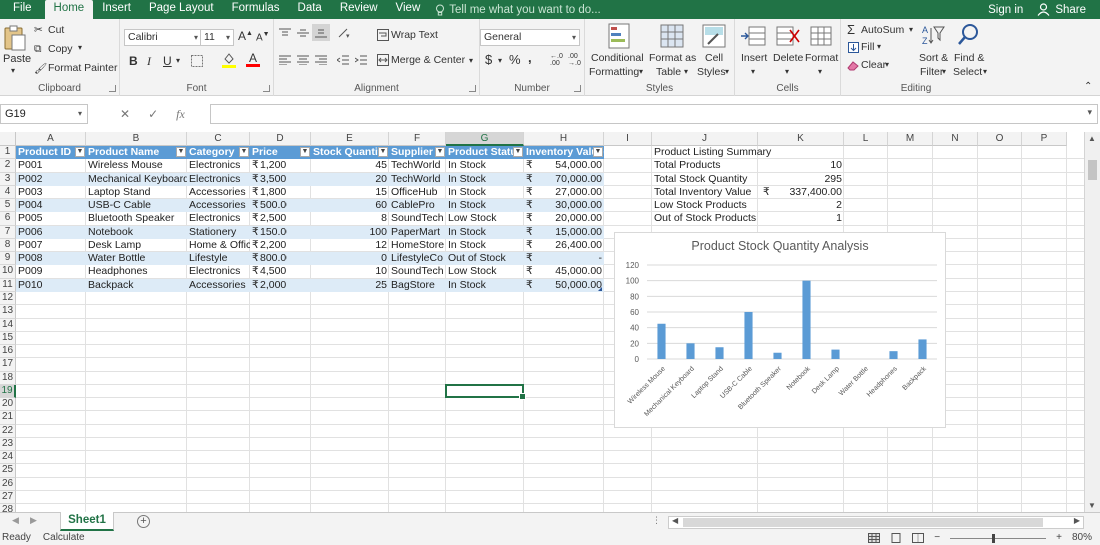 This screenshot has height=545, width=1100. Describe the element at coordinates (408, 9) in the screenshot. I see `tab-view: View` at that location.